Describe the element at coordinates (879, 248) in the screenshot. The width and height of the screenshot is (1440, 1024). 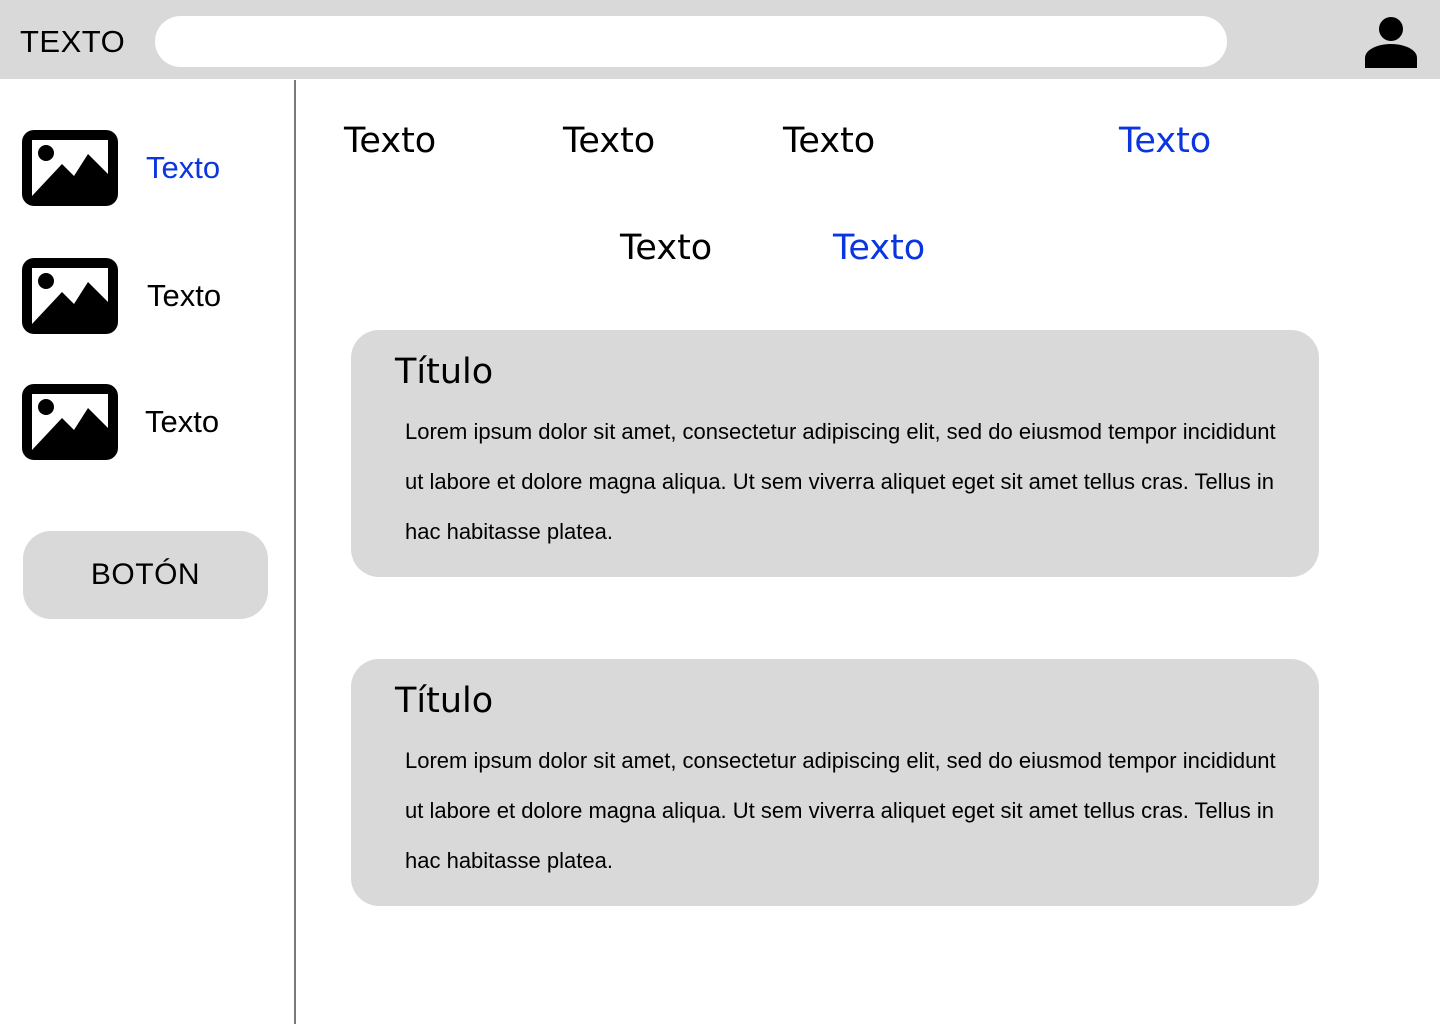
I see `tab-6: Texto` at that location.